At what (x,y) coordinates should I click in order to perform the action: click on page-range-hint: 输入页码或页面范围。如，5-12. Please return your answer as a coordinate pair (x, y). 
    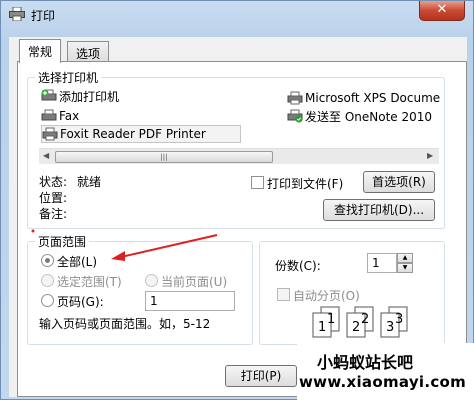
    Looking at the image, I should click on (125, 324).